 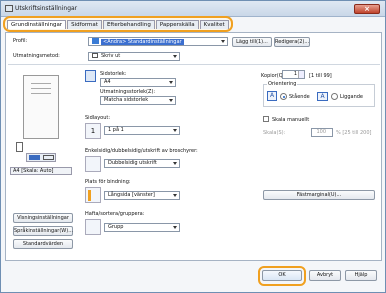 What do you see at coordinates (301, 74) in the screenshot?
I see `spinner-icon` at bounding box center [301, 74].